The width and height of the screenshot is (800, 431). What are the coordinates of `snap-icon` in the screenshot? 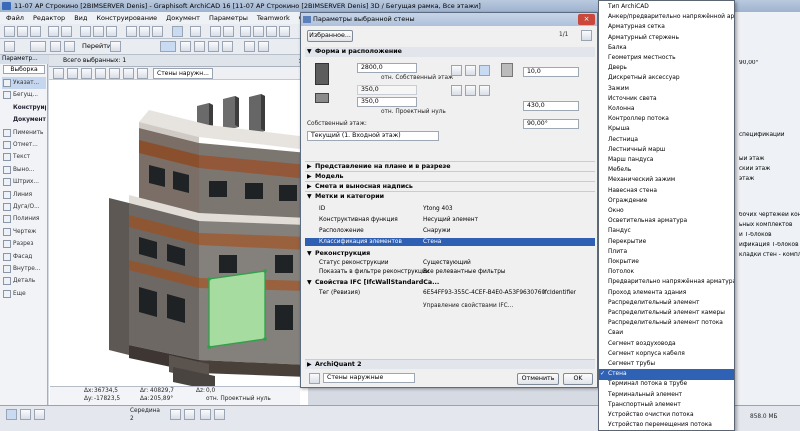 It's located at (228, 31).